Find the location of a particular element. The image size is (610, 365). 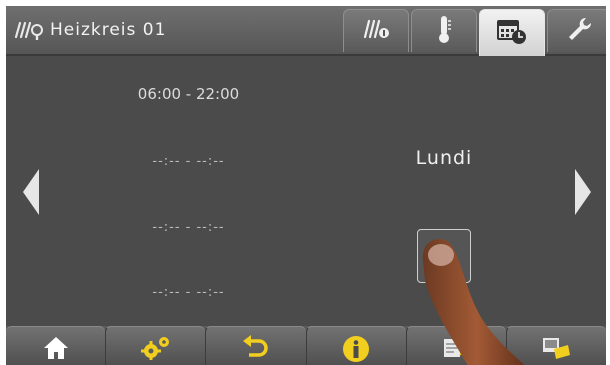

header-bar: Heizkreis 01 is located at coordinates (306, 31).